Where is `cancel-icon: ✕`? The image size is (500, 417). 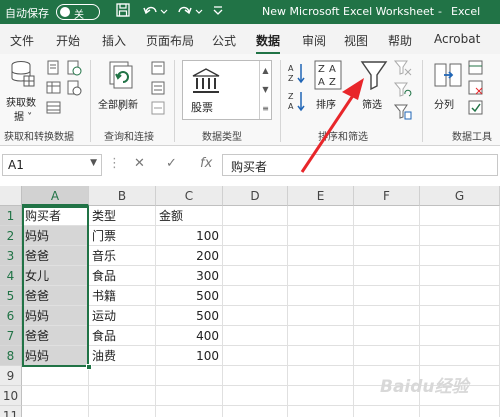
cancel-icon: ✕ is located at coordinates (139, 163).